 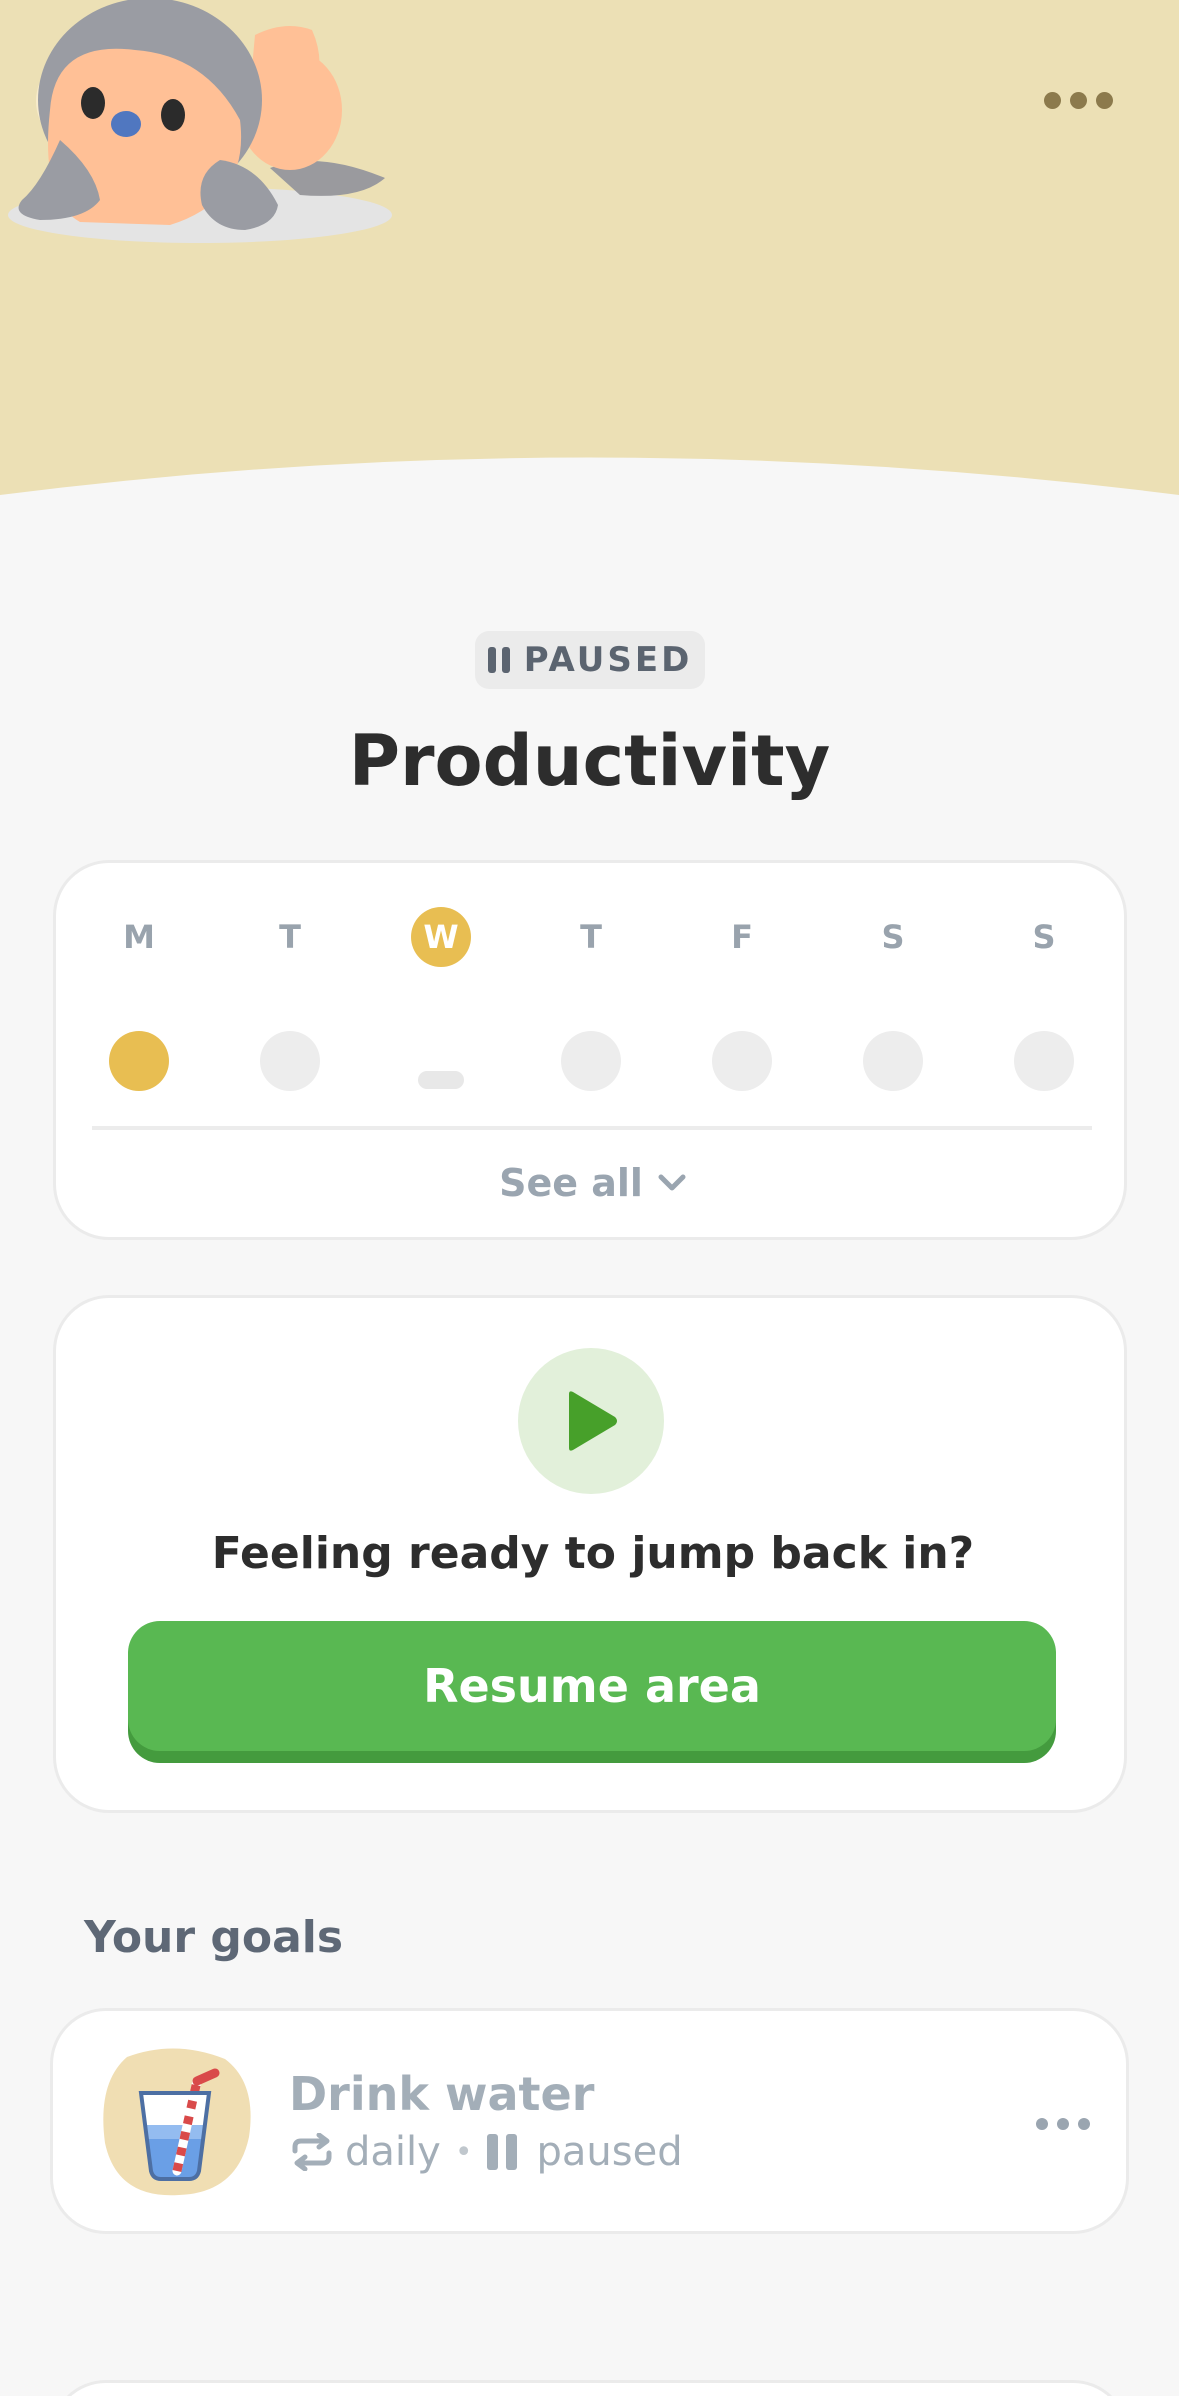 What do you see at coordinates (441, 937) in the screenshot?
I see `day-label-wednesday: W` at bounding box center [441, 937].